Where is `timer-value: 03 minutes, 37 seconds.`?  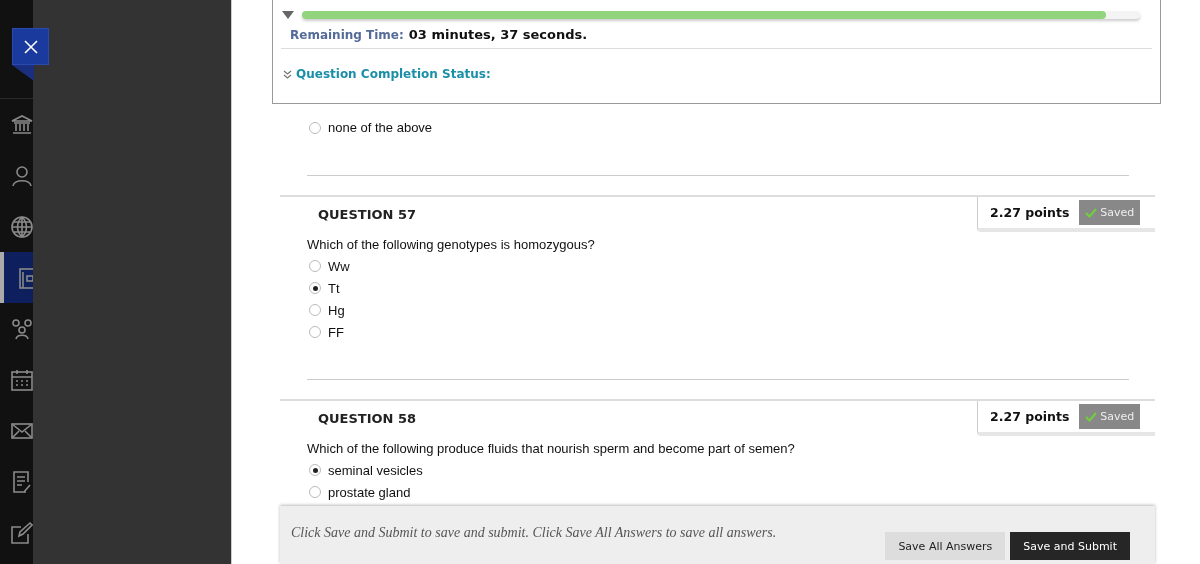 timer-value: 03 minutes, 37 seconds. is located at coordinates (498, 34).